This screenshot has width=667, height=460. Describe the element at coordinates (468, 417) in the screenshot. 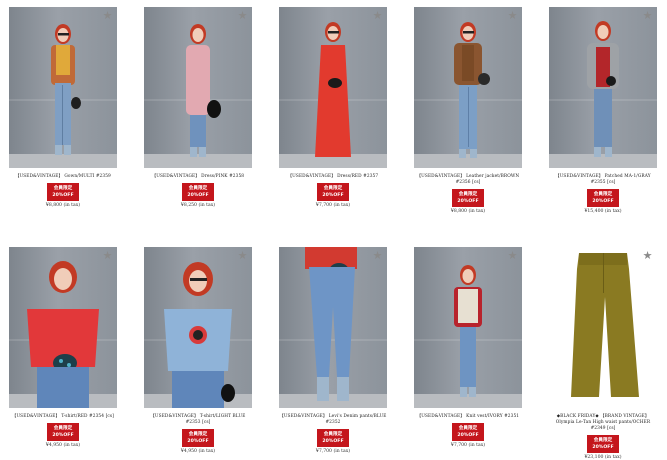

I see `product-title: 【USED&VINTAGE】 Knit vest/IVORY #2351` at that location.